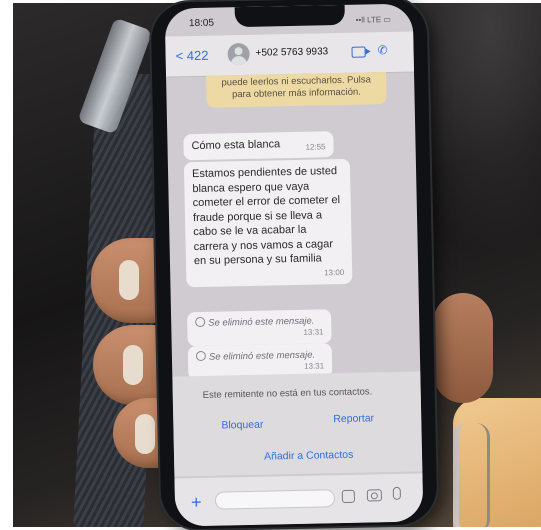 This screenshot has height=530, width=541. What do you see at coordinates (315, 146) in the screenshot?
I see `message-time: 12:55` at bounding box center [315, 146].